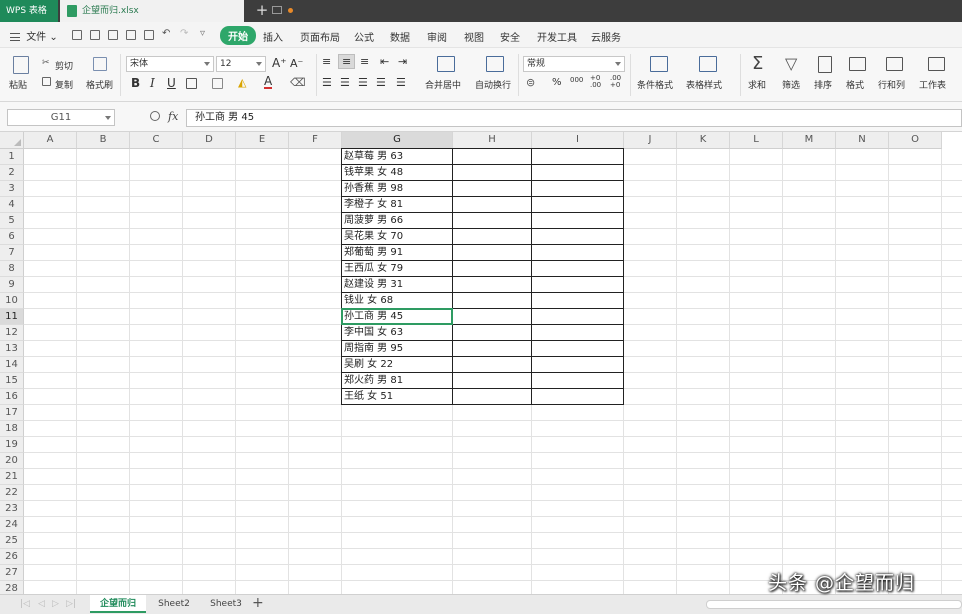 This screenshot has width=962, height=614. What do you see at coordinates (64, 84) in the screenshot?
I see `copy-button: 复制` at bounding box center [64, 84].